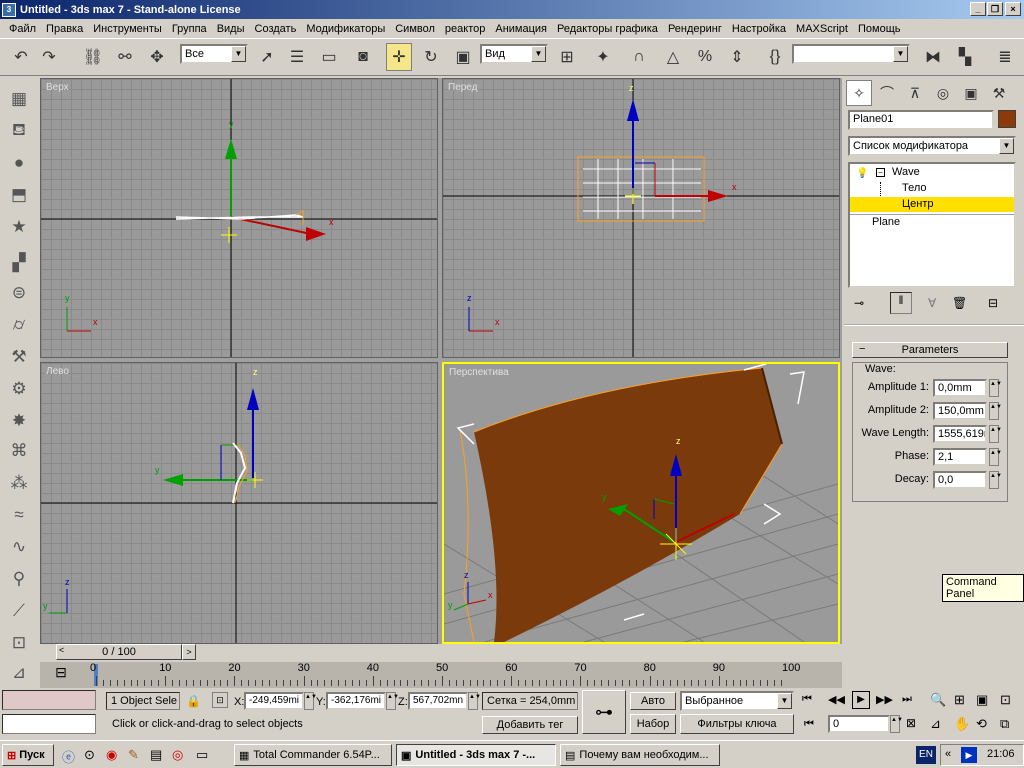  What do you see at coordinates (19, 643) in the screenshot?
I see `helper-icon: ⊡` at bounding box center [19, 643].